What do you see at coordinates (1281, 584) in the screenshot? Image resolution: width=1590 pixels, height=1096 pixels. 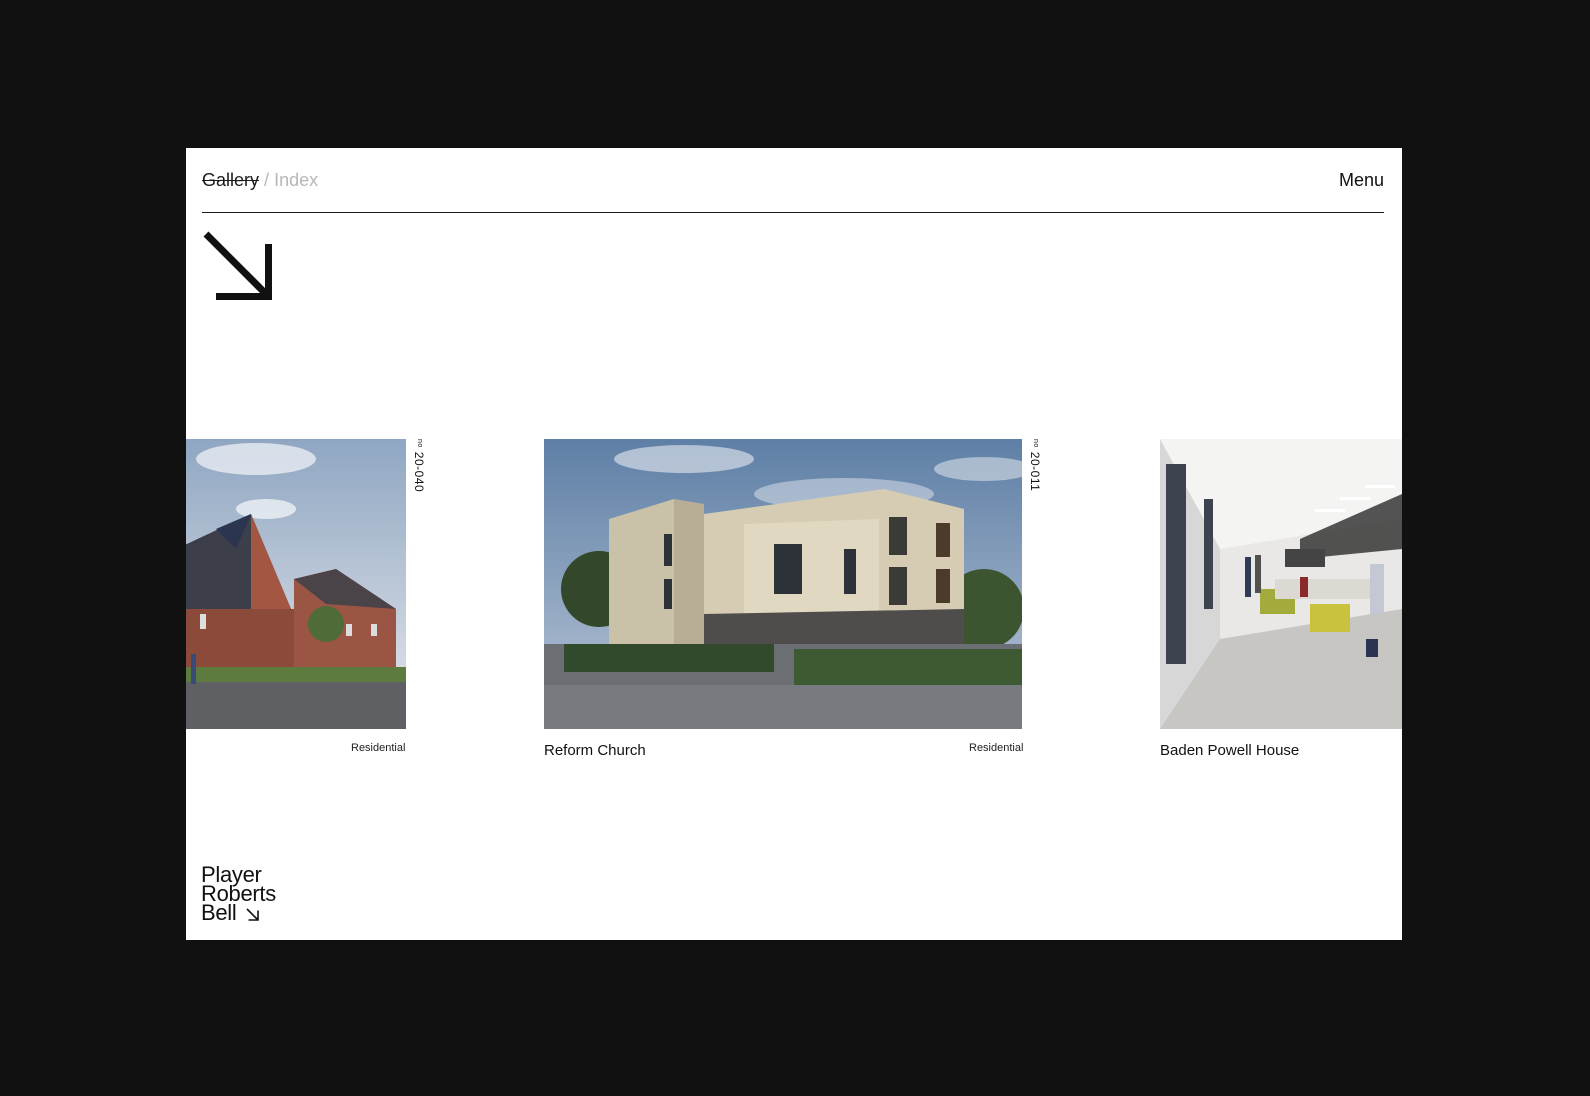 I see `project-image-baden-powell-house` at bounding box center [1281, 584].